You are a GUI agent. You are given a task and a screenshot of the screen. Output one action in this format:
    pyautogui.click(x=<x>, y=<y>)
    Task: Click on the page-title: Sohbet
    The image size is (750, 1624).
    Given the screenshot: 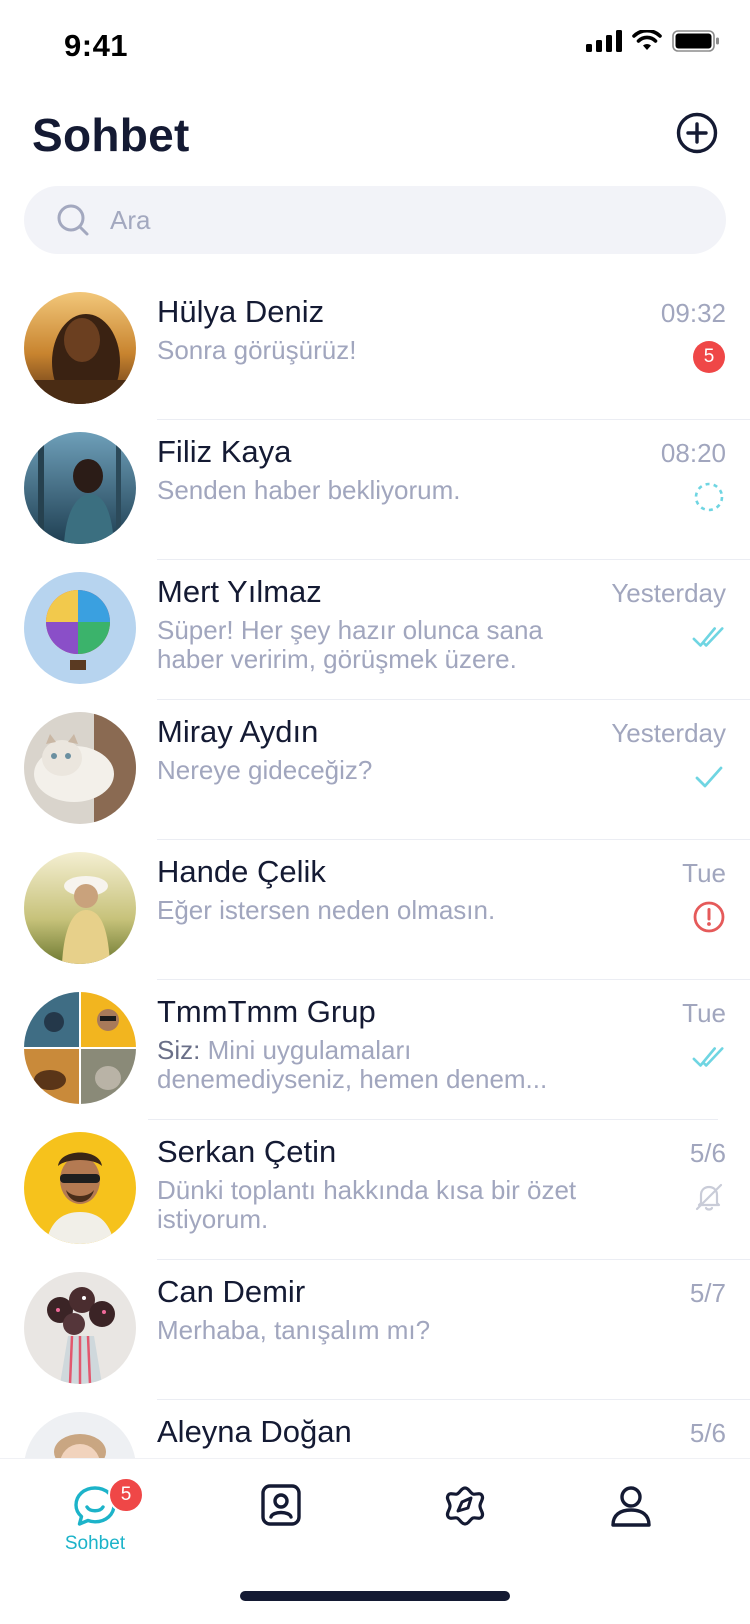 What is the action you would take?
    pyautogui.click(x=111, y=135)
    